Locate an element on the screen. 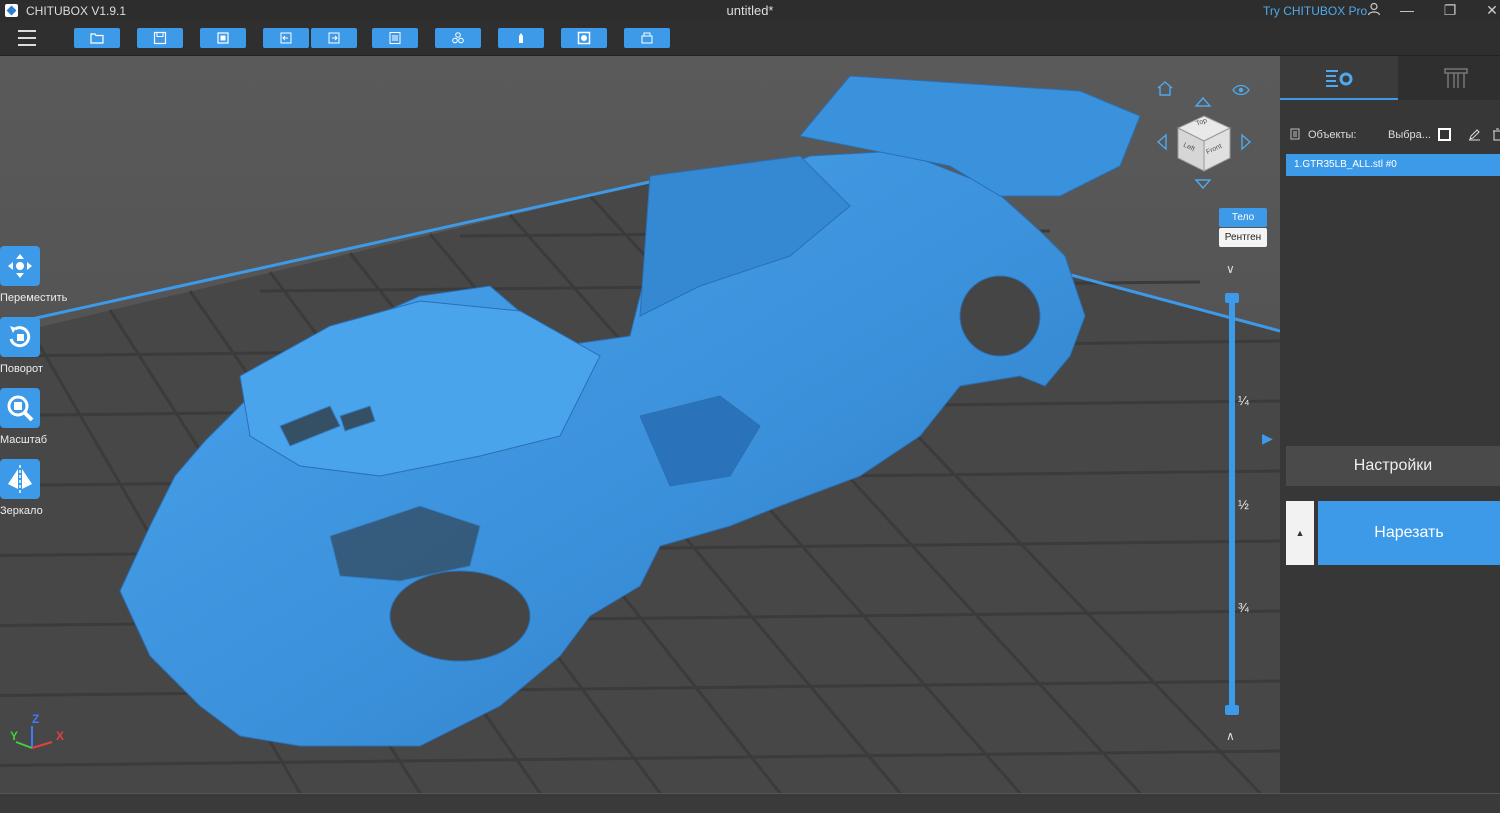 This screenshot has height=813, width=1500. object-list-item: 1.GTR35LB_ALL.stl #0 is located at coordinates (1393, 165).